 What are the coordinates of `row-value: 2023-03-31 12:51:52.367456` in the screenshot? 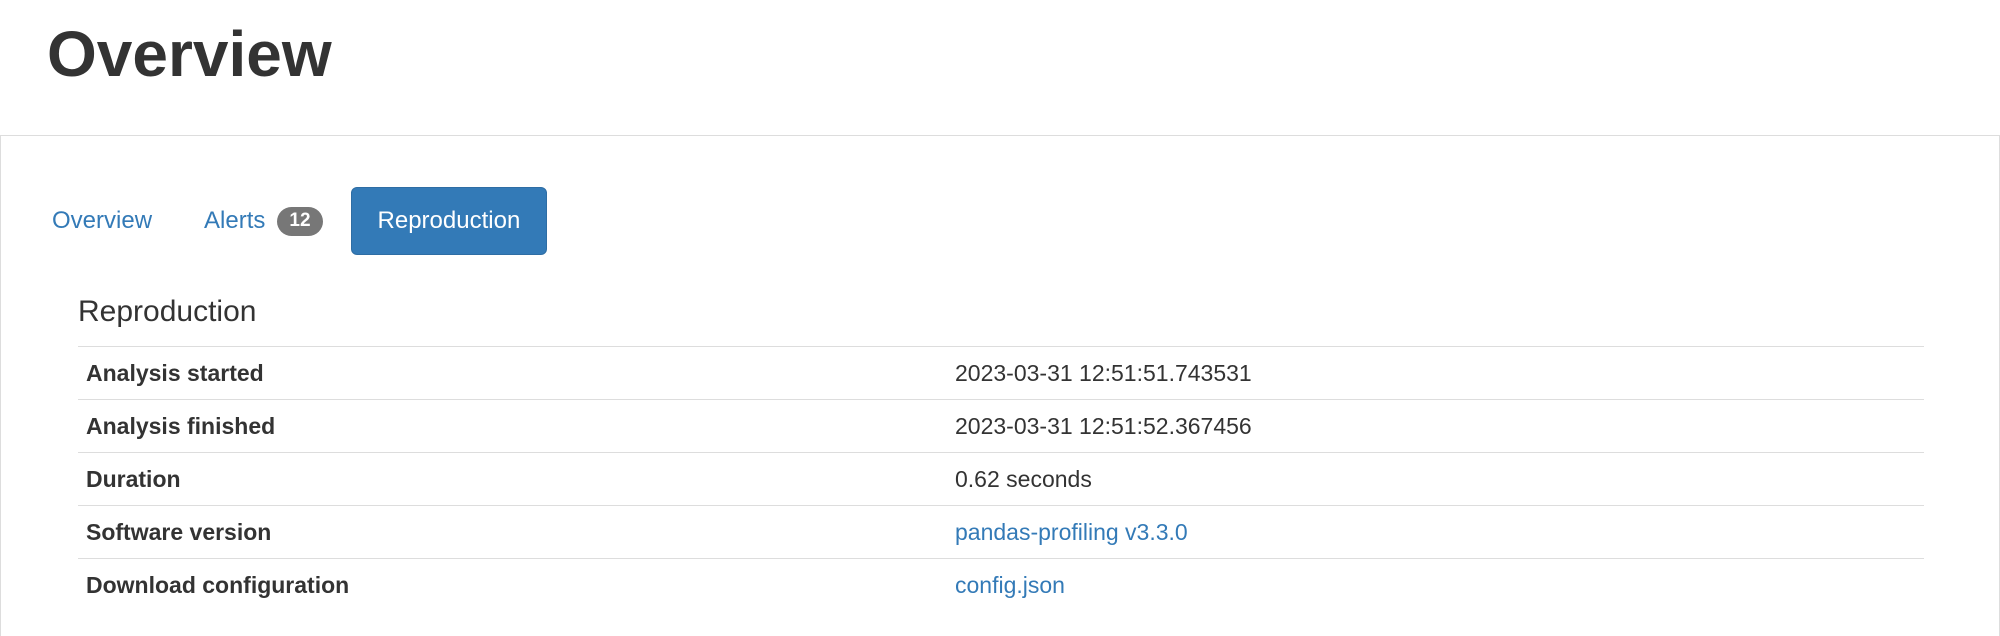 It's located at (1435, 426).